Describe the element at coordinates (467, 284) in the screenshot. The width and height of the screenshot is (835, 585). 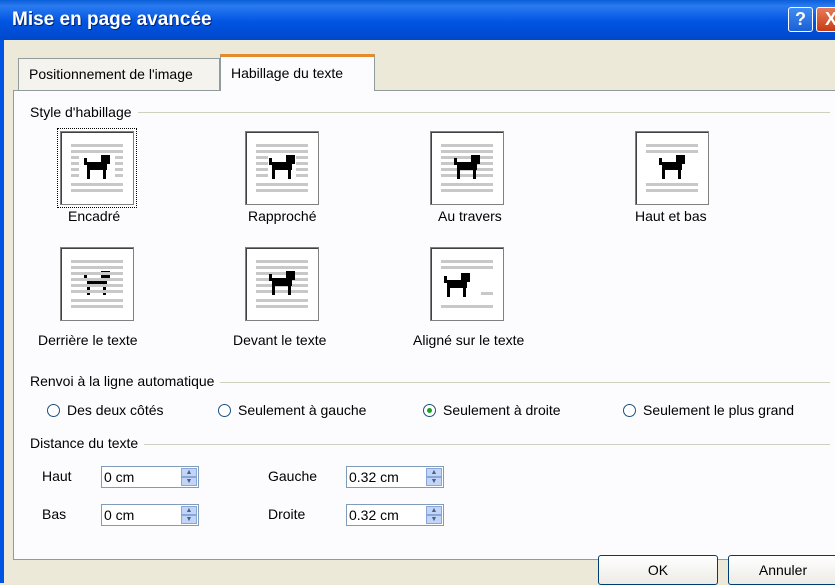
I see `inline-text-icon` at that location.